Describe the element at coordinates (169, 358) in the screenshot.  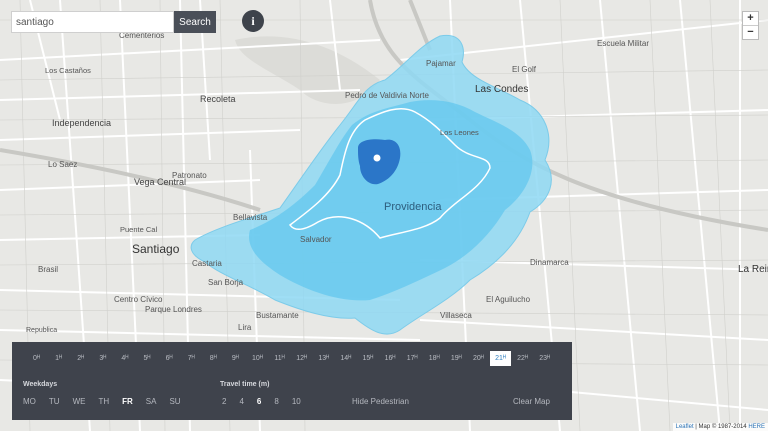
I see `hour-button-6: 6ᴴ` at that location.